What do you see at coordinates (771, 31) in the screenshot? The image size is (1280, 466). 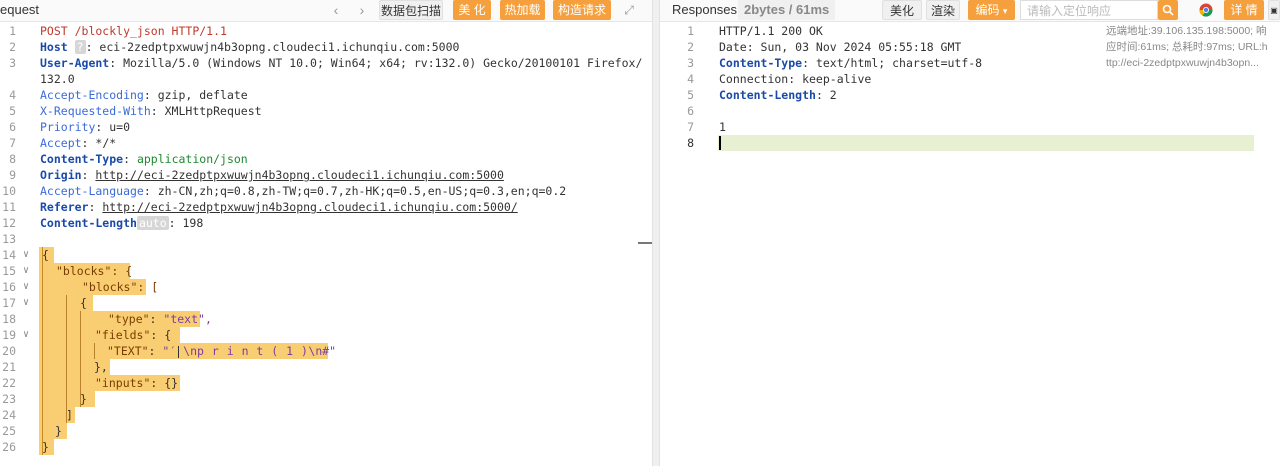 I see `status-line: HTTP/1.1 200 OK` at bounding box center [771, 31].